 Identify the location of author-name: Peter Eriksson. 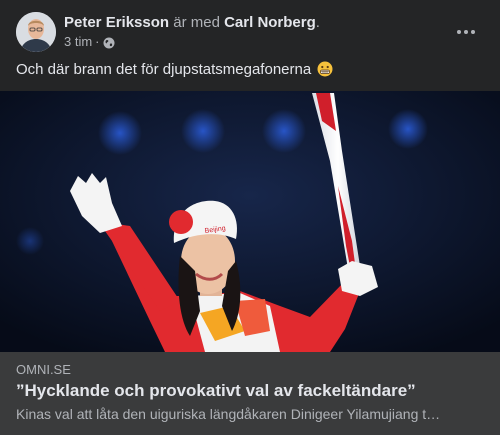
(116, 22).